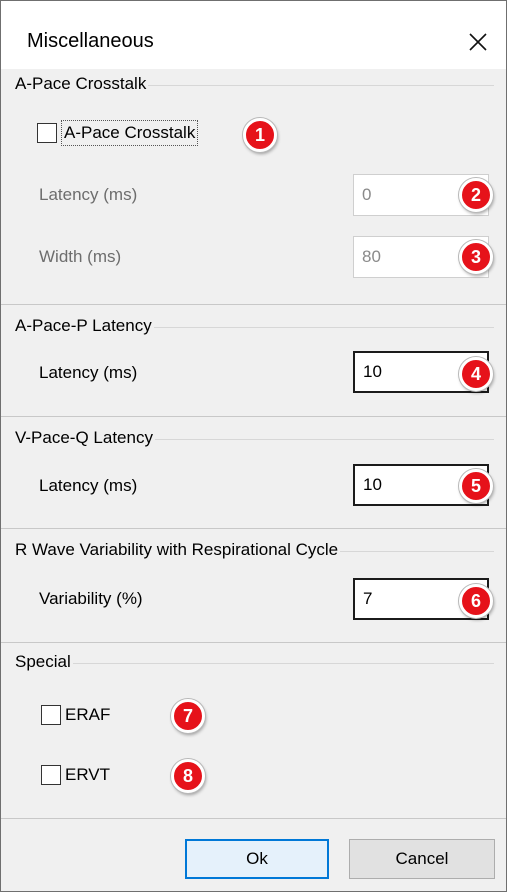  Describe the element at coordinates (90, 41) in the screenshot. I see `dialog-title: Miscellaneous` at that location.